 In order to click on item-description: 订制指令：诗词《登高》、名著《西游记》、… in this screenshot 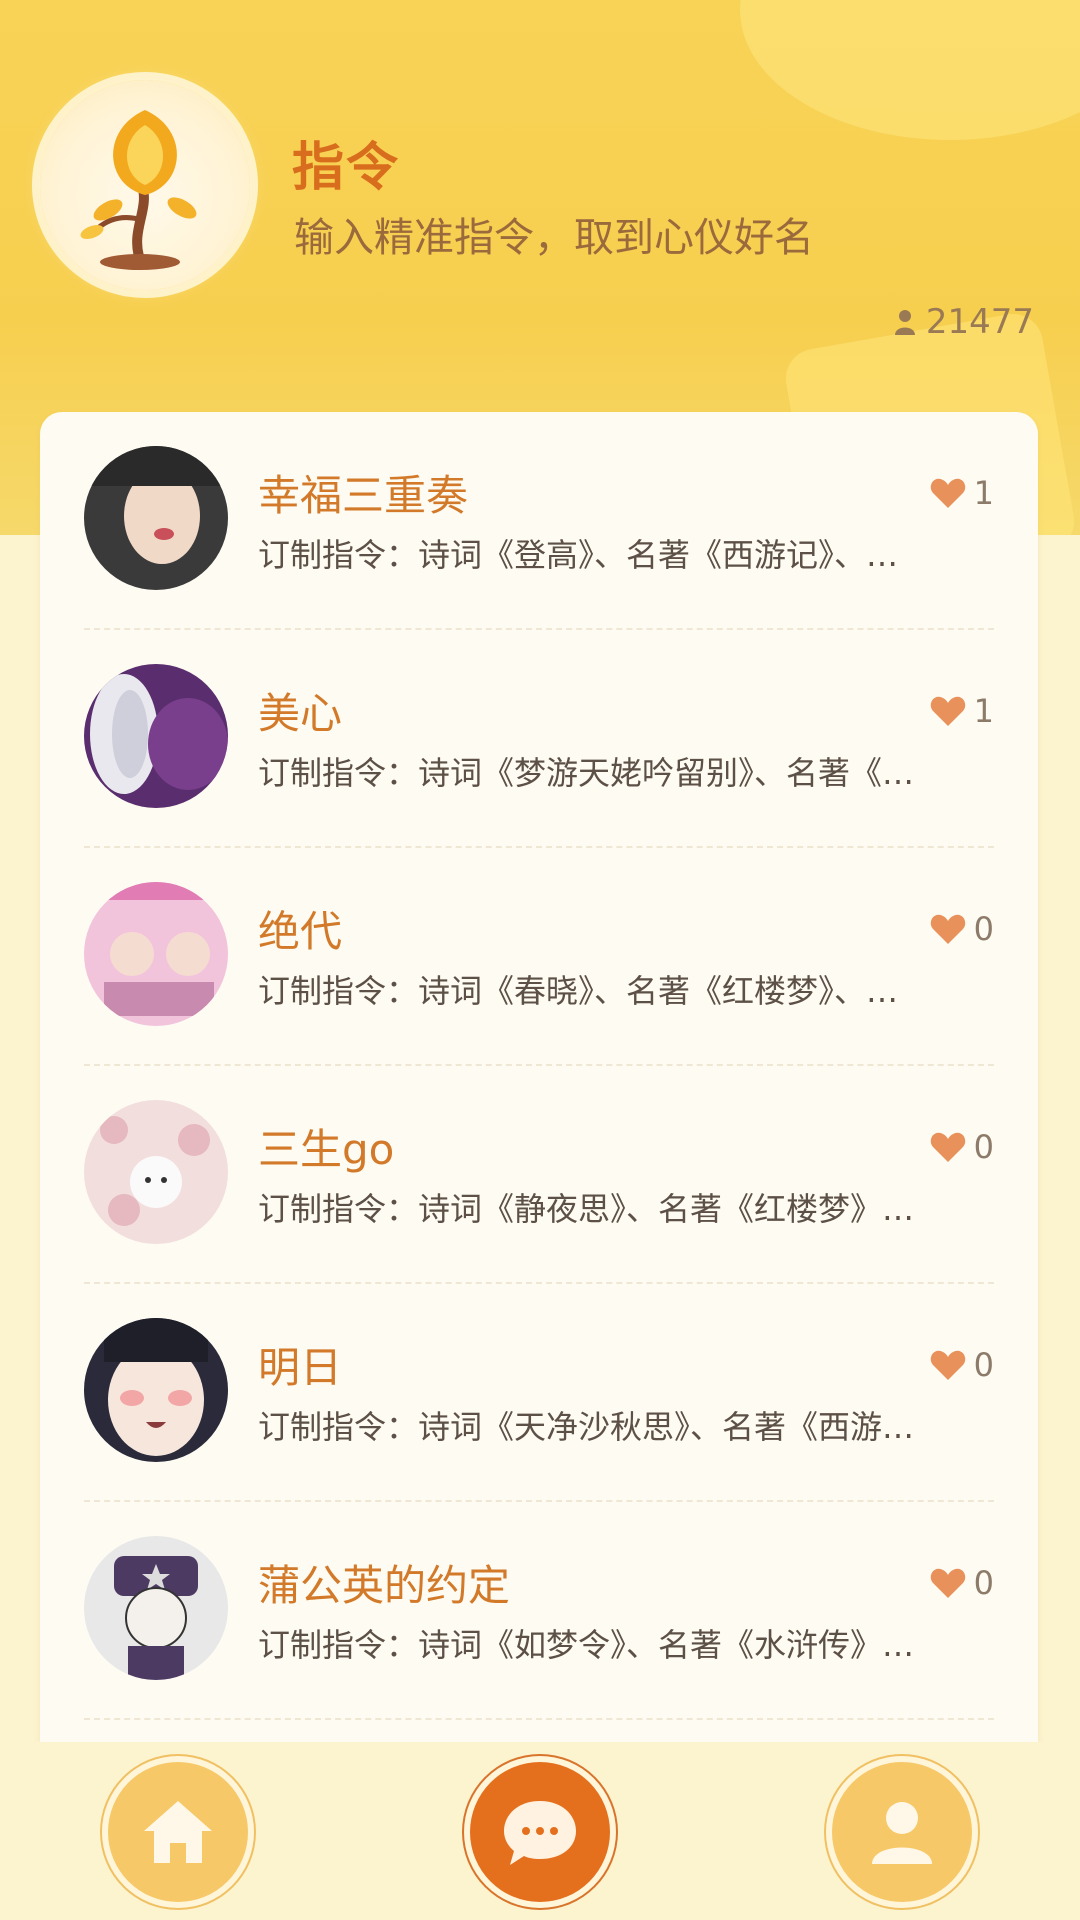, I will do `click(578, 555)`.